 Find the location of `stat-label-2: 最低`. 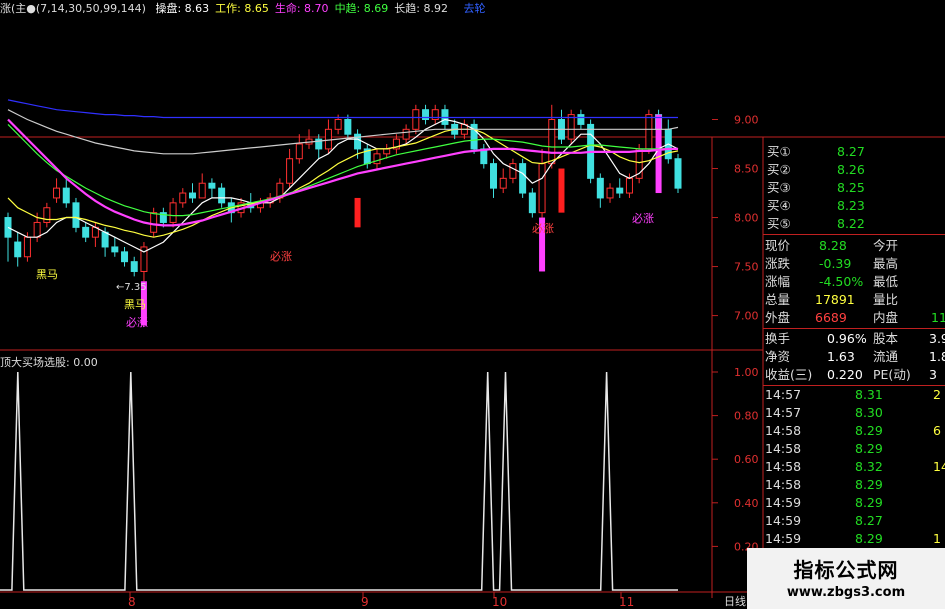

stat-label-2: 最低 is located at coordinates (886, 281).